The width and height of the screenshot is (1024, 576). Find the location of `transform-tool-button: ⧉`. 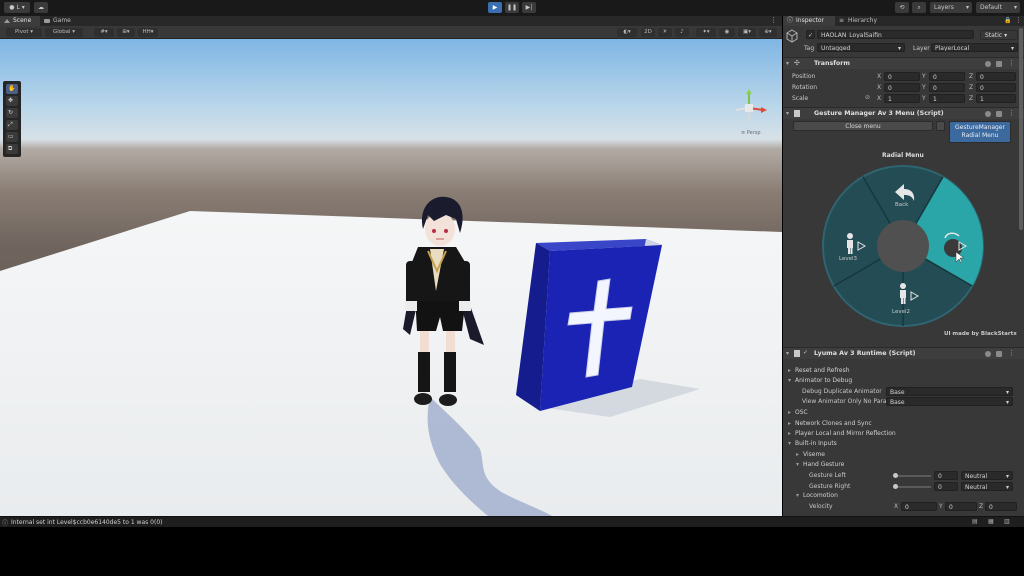

transform-tool-button: ⧉ is located at coordinates (12, 149).